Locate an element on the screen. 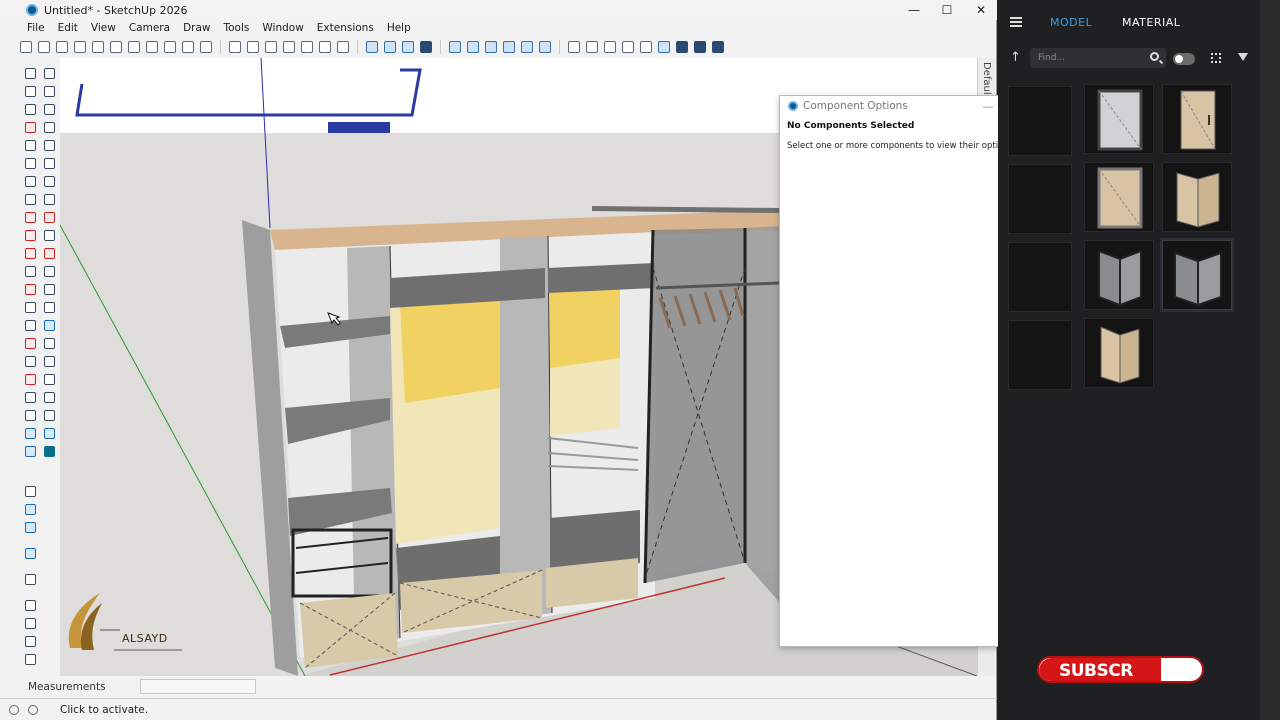 This screenshot has width=1280, height=720. hamburger-menu-icon is located at coordinates (1016, 22).